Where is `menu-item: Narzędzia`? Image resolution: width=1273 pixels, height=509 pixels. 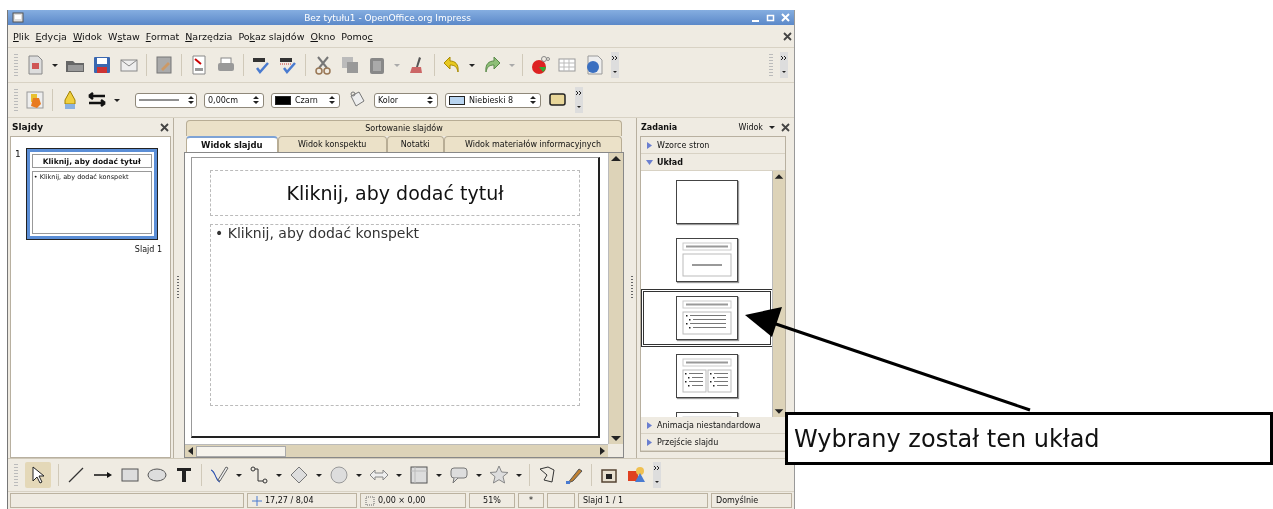
menu-item: Narzędzia is located at coordinates (209, 36).